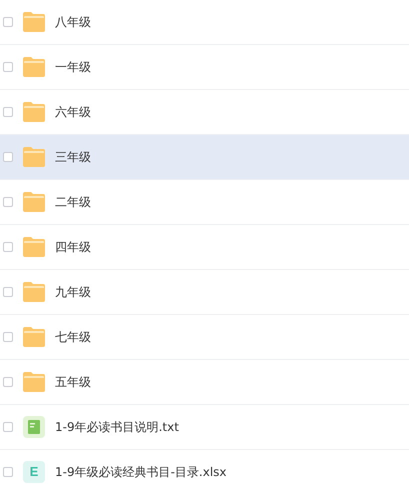 The width and height of the screenshot is (409, 494). Describe the element at coordinates (73, 382) in the screenshot. I see `file-name: 五年级` at that location.